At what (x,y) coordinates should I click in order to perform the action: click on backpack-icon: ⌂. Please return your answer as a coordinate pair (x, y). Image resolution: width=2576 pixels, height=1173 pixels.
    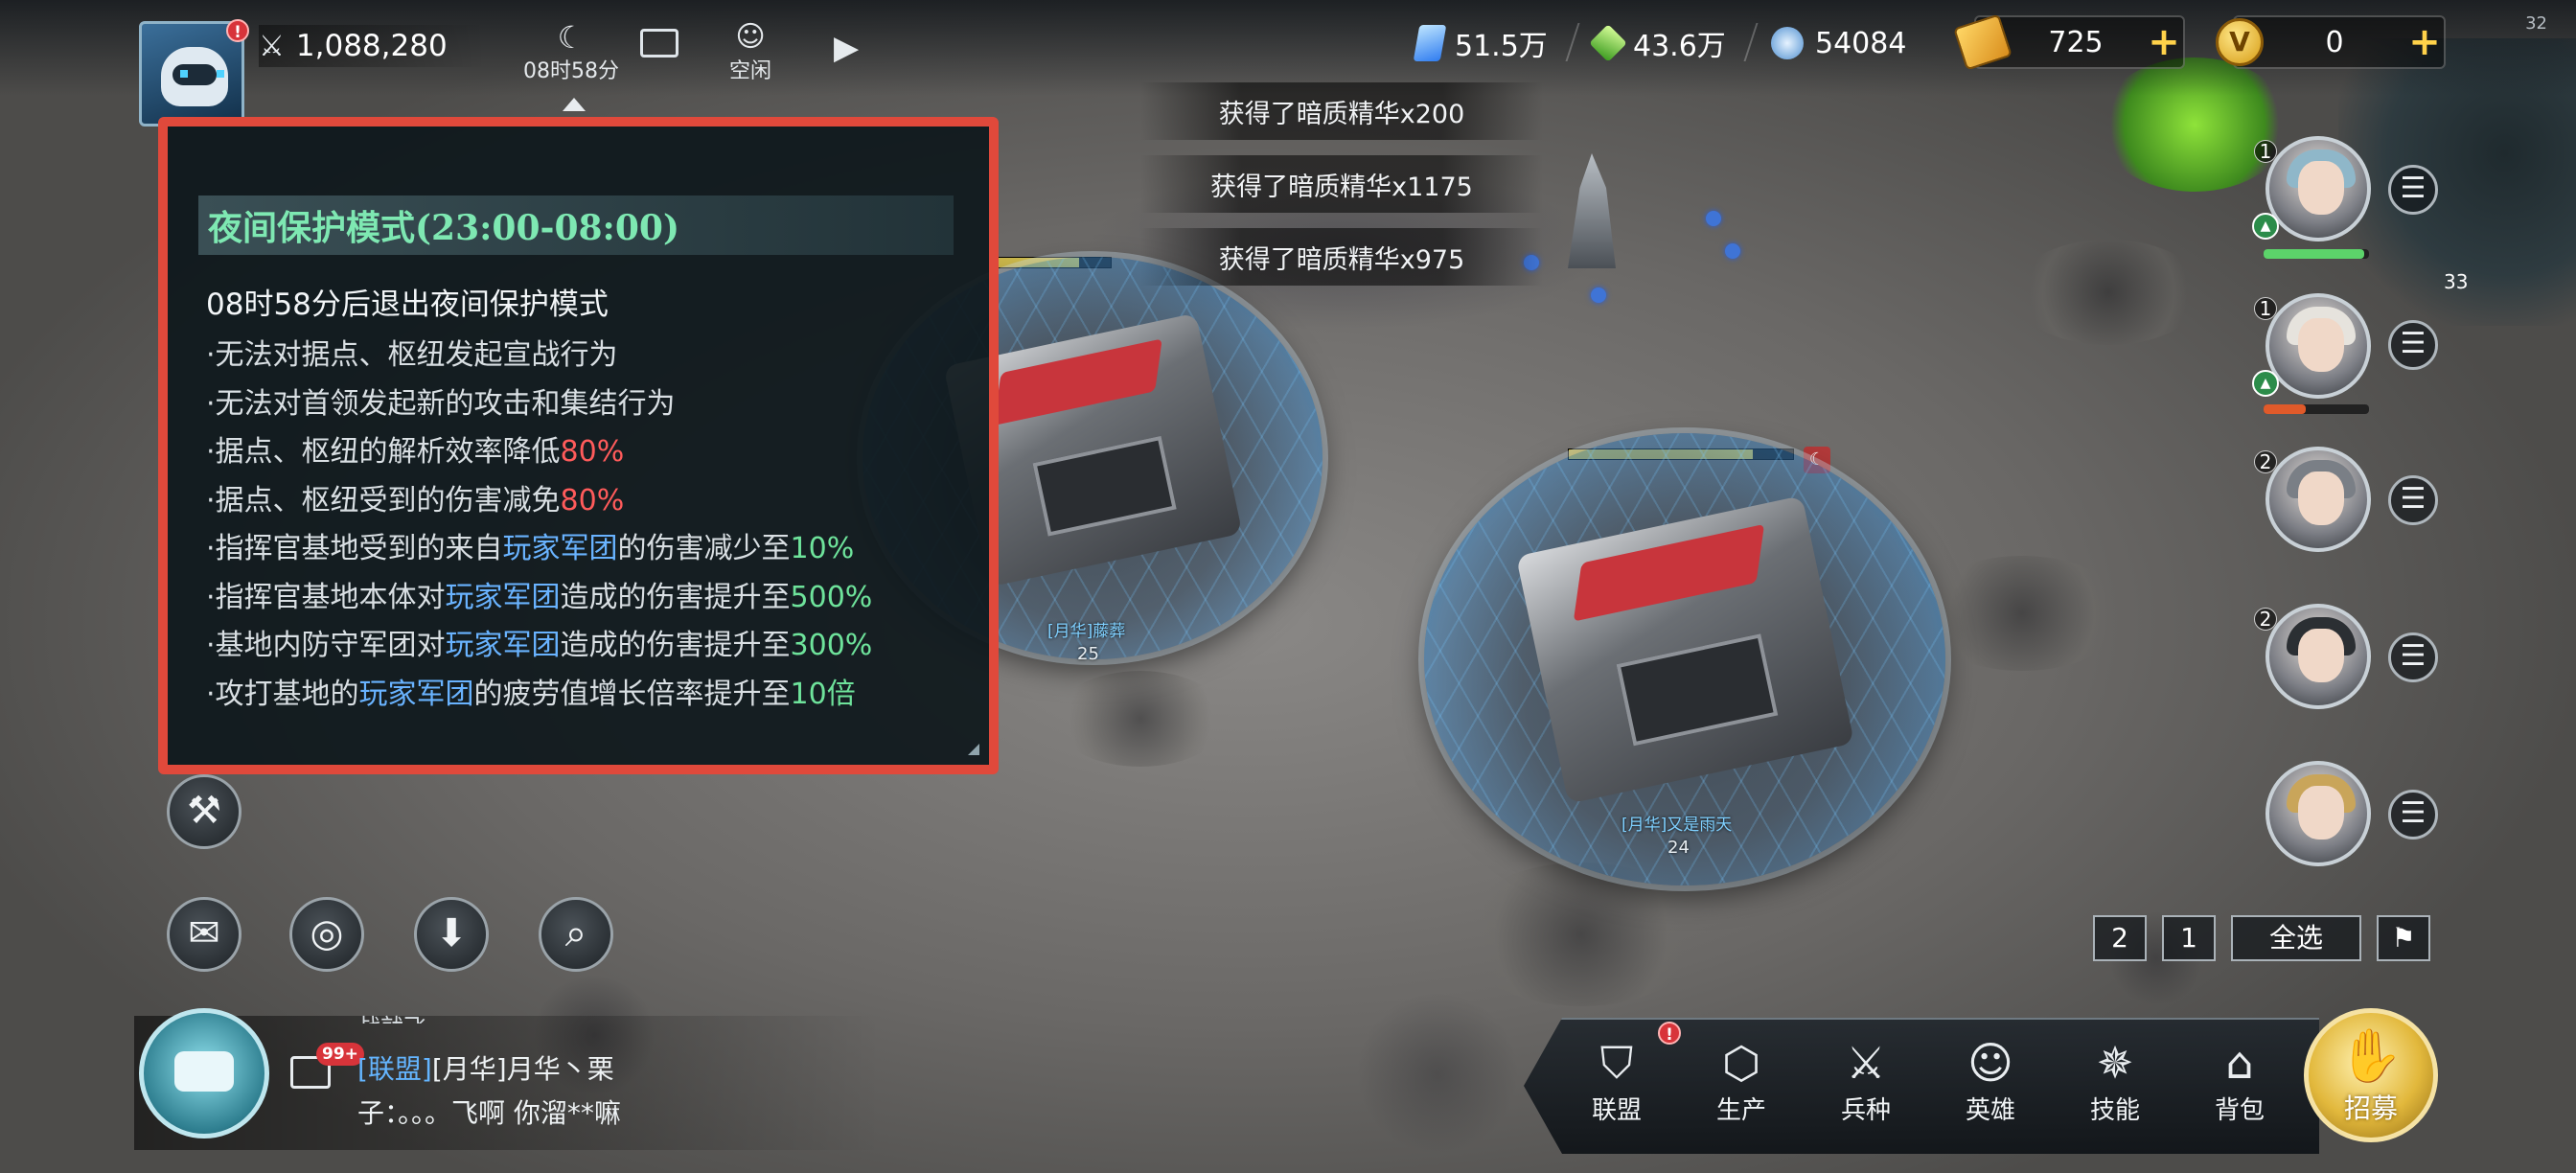
    Looking at the image, I should click on (2239, 1063).